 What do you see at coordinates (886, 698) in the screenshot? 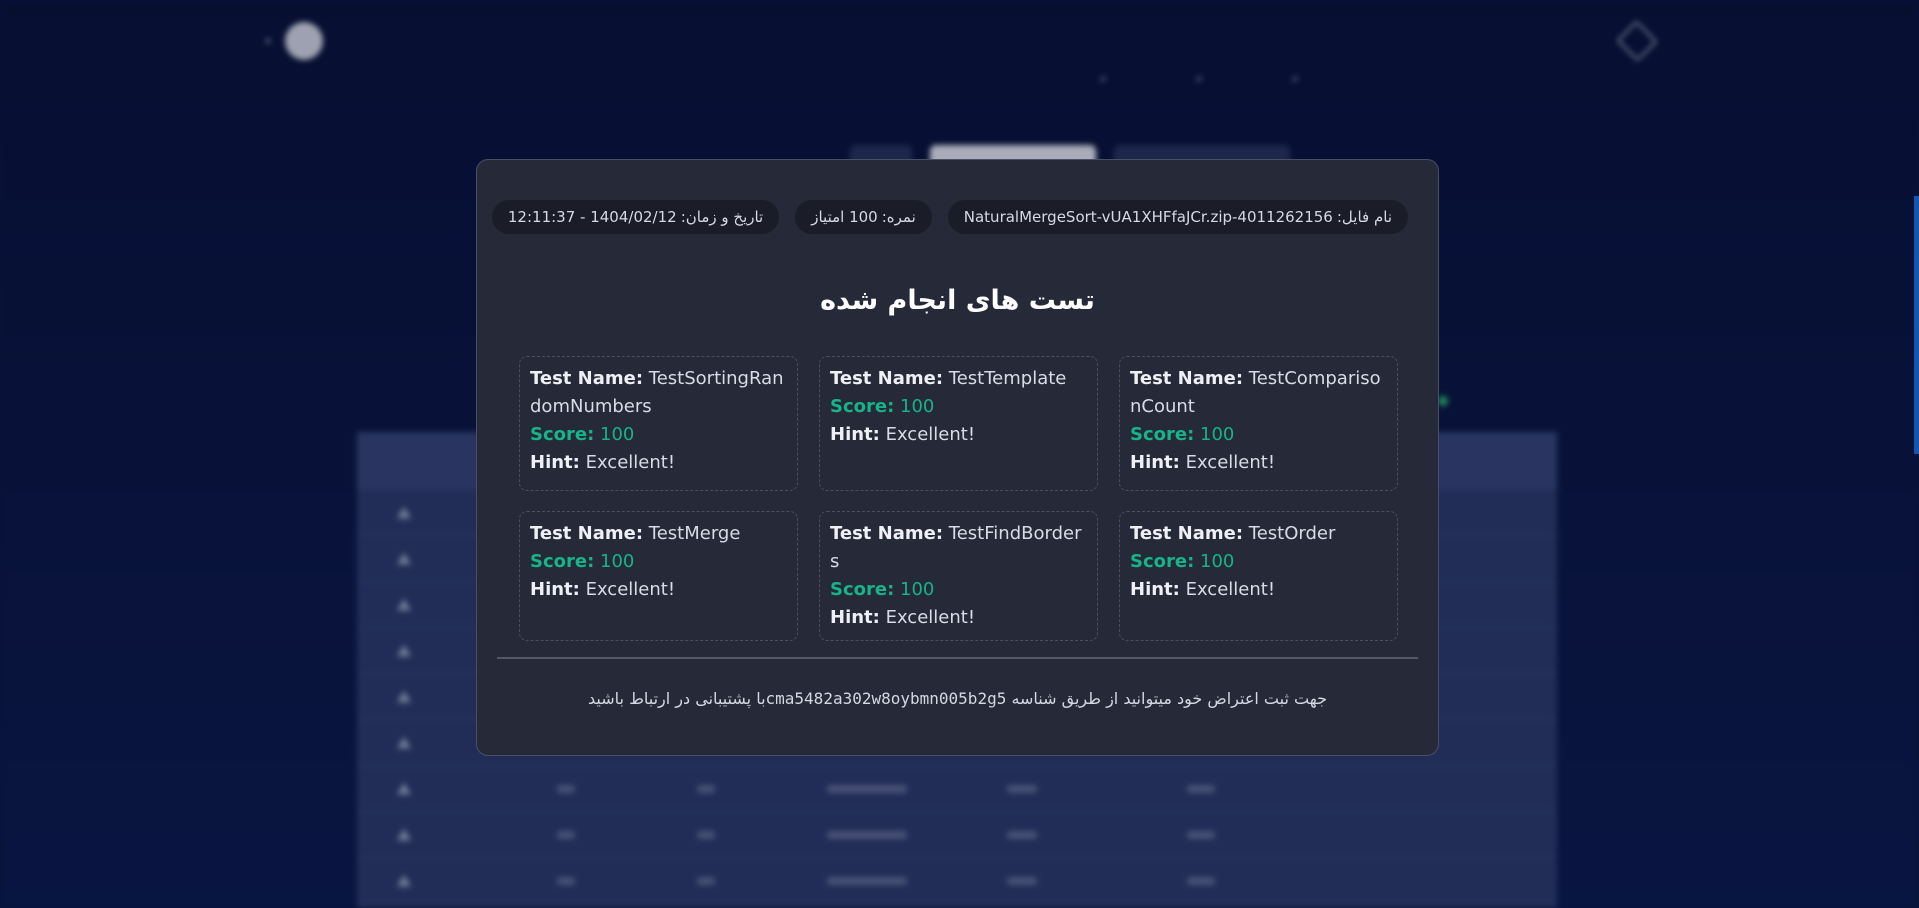
I see `submission-id: cma5482a302w8oybmn005b2g5` at bounding box center [886, 698].